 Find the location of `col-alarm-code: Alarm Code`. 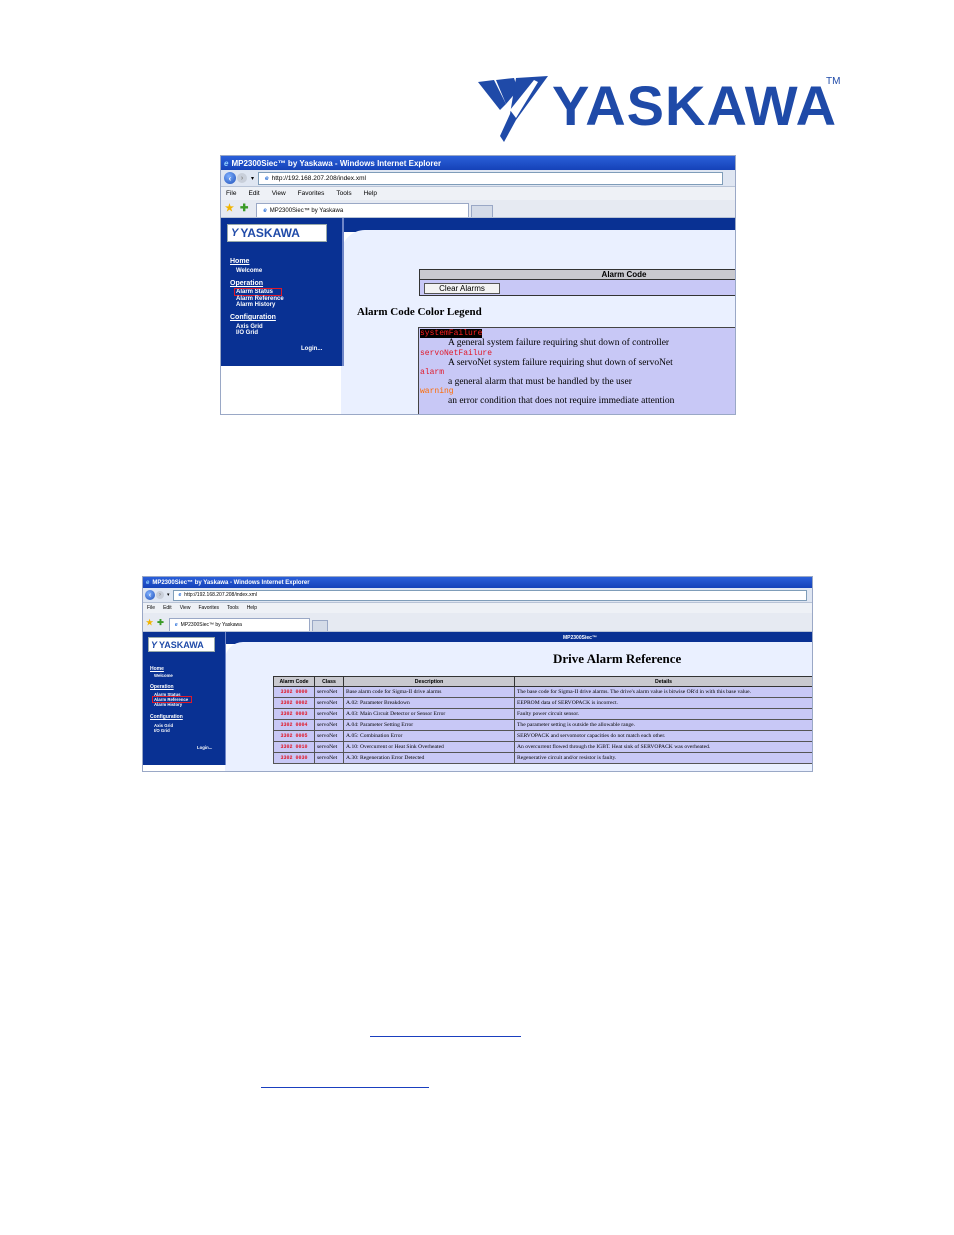

col-alarm-code: Alarm Code is located at coordinates (294, 681).